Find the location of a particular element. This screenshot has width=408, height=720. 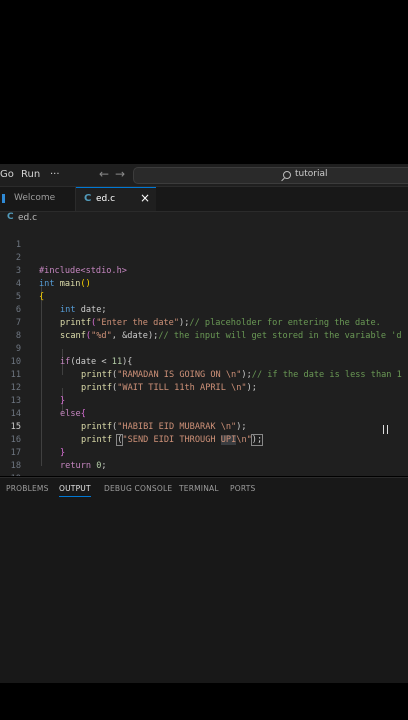

title-bar: Go Run ··· ← → tutorial is located at coordinates (204, 175).